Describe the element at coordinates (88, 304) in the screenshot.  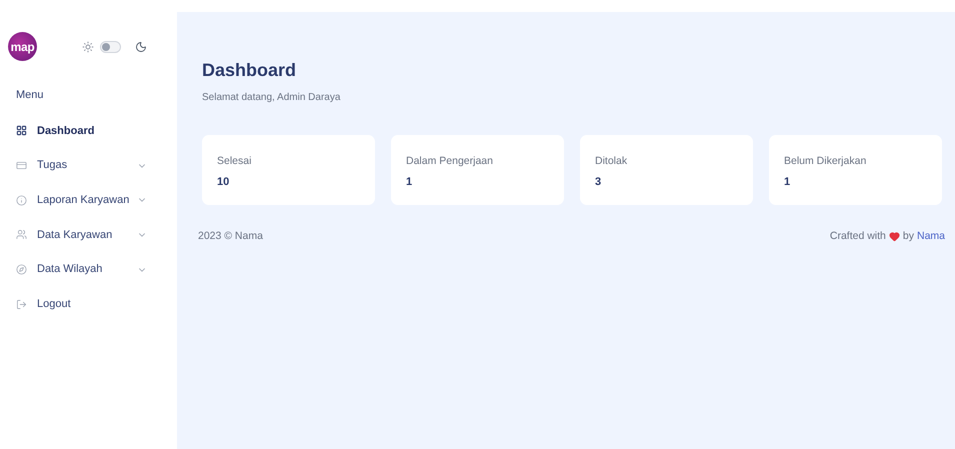
I see `menu-item: Logout` at that location.